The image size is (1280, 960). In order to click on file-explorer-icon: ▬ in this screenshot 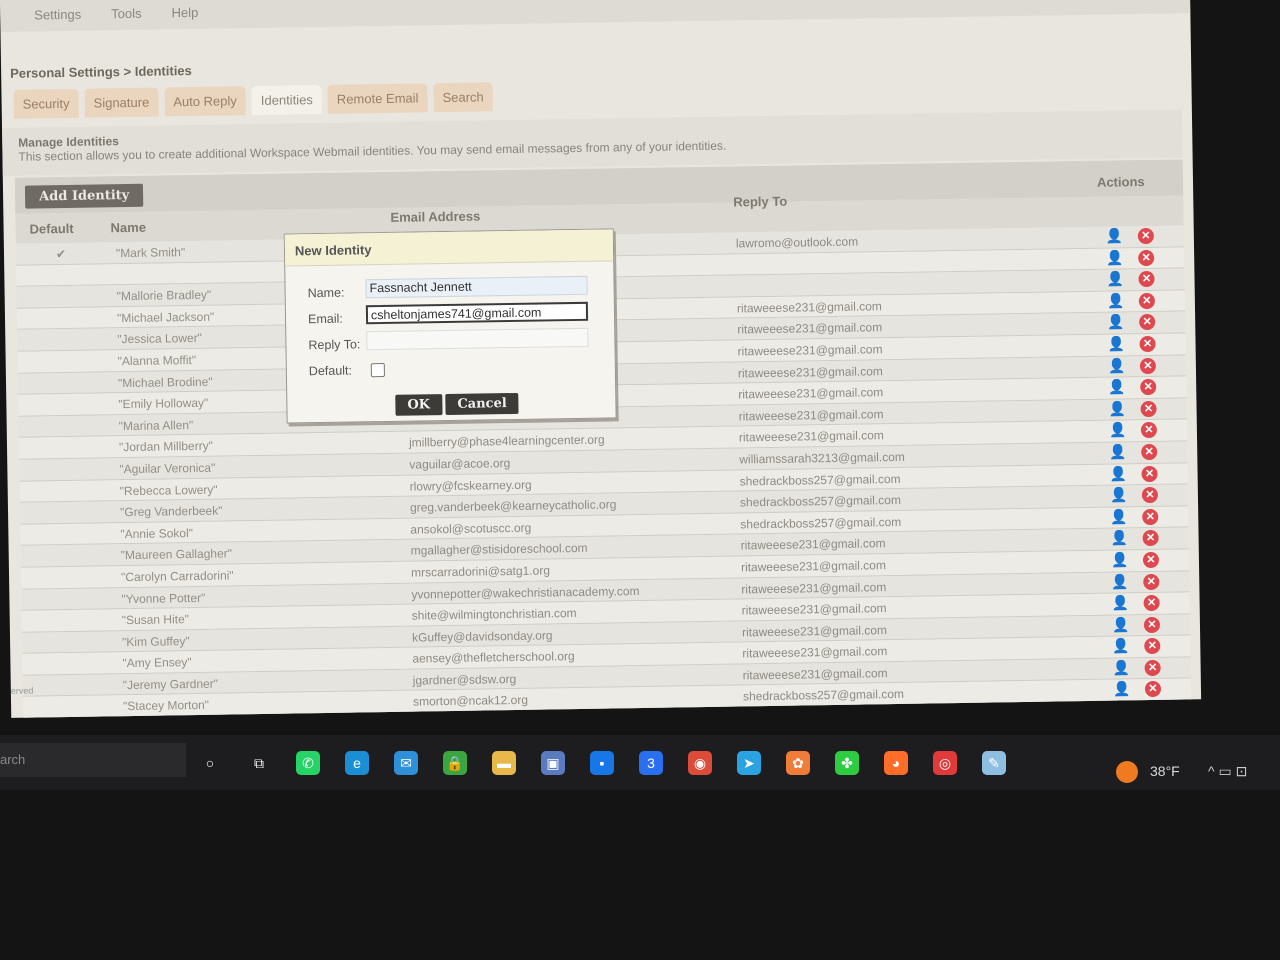, I will do `click(504, 763)`.